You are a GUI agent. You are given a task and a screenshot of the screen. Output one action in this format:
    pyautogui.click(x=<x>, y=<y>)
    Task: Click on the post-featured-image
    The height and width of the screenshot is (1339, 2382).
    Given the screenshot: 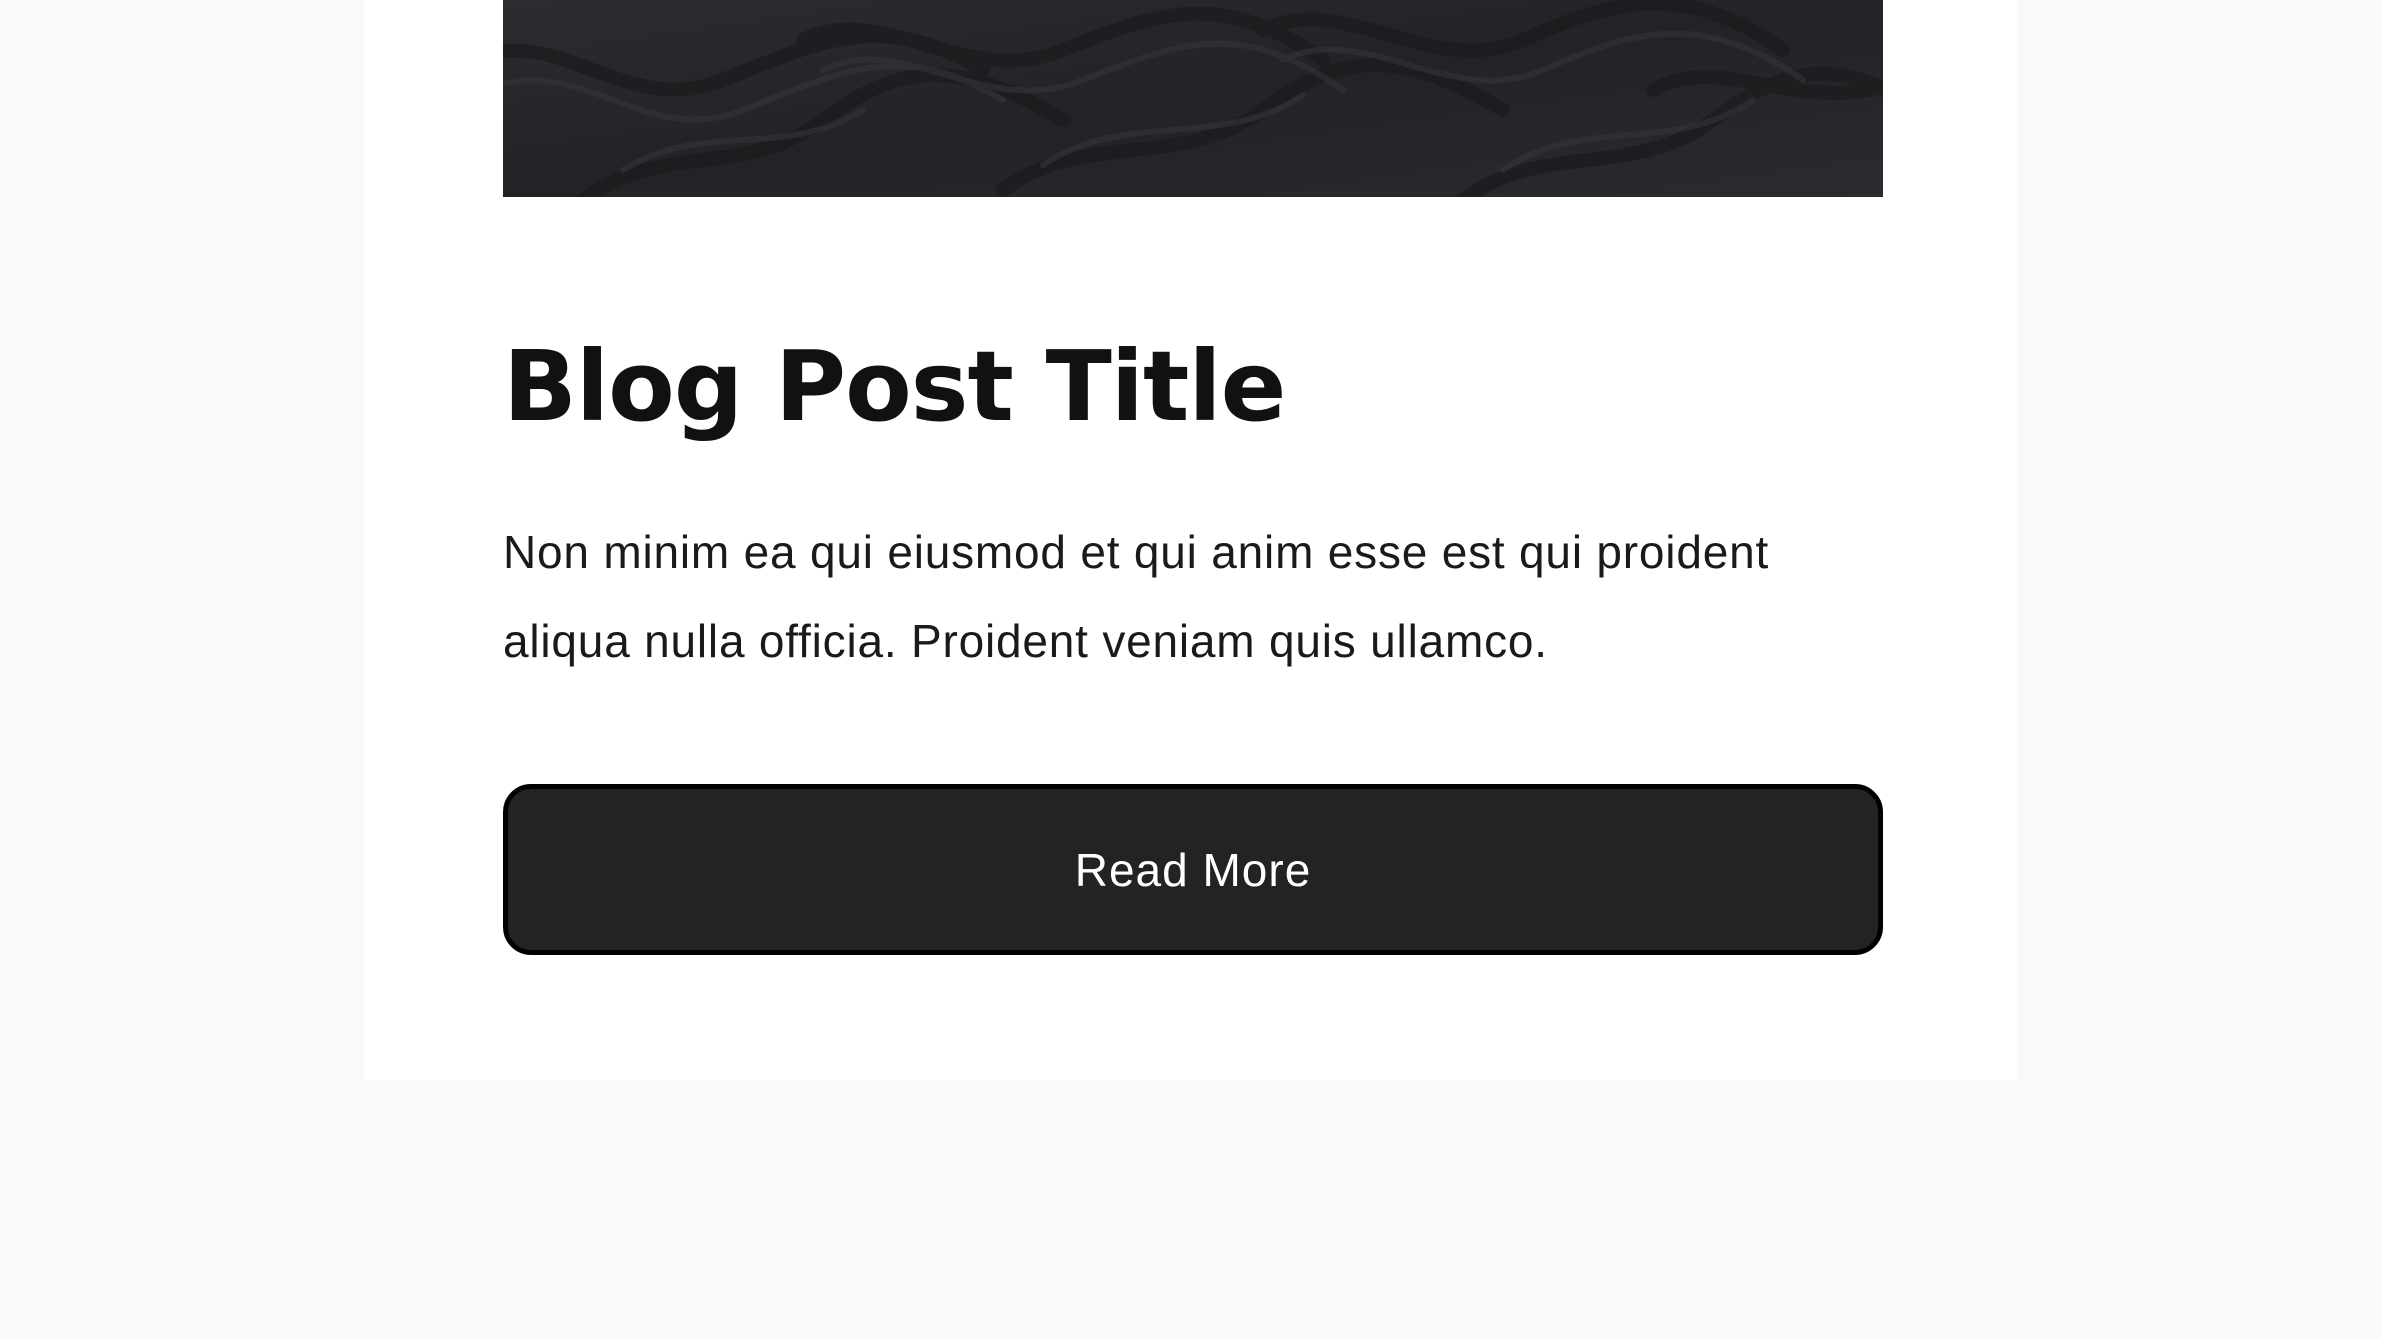 What is the action you would take?
    pyautogui.click(x=1193, y=98)
    